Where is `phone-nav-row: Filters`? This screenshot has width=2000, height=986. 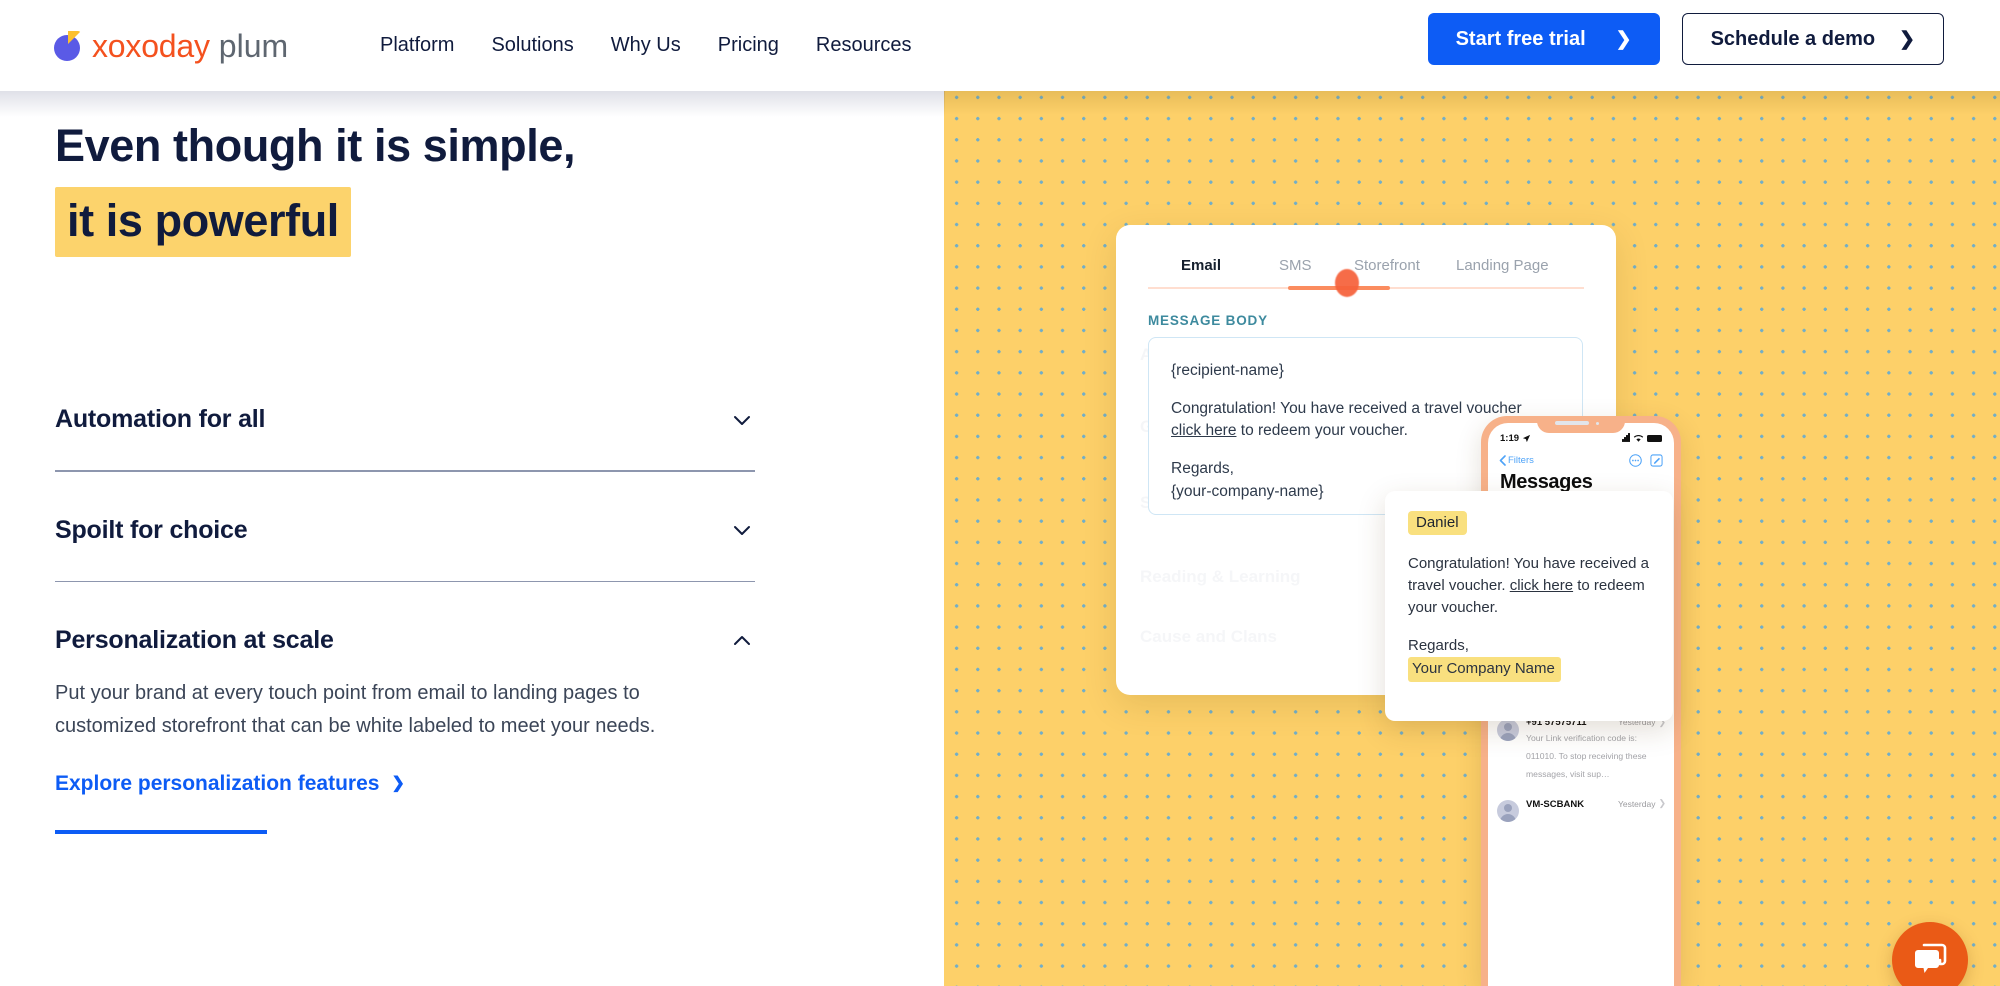
phone-nav-row: Filters is located at coordinates (1581, 460).